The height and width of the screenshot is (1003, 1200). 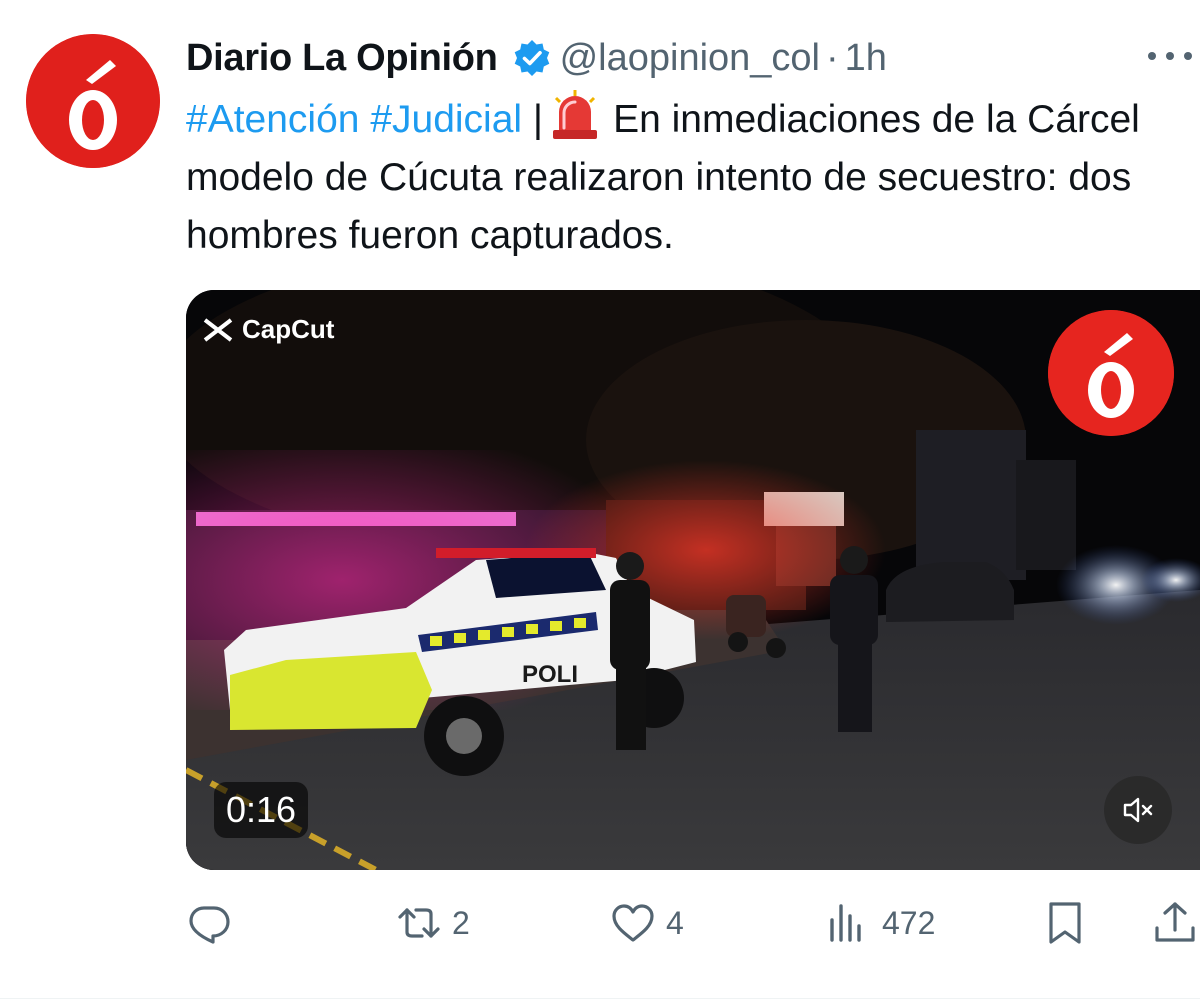 What do you see at coordinates (575, 114) in the screenshot?
I see `siren-icon` at bounding box center [575, 114].